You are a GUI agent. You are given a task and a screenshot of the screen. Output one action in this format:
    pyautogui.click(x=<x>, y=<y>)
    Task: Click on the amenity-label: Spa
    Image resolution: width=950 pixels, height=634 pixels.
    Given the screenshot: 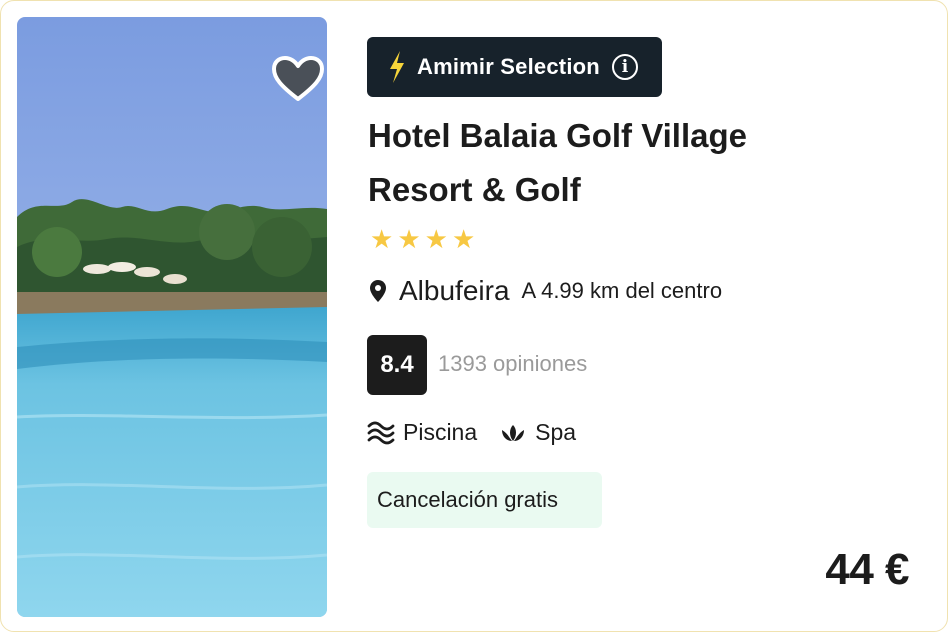 What is the action you would take?
    pyautogui.click(x=556, y=432)
    